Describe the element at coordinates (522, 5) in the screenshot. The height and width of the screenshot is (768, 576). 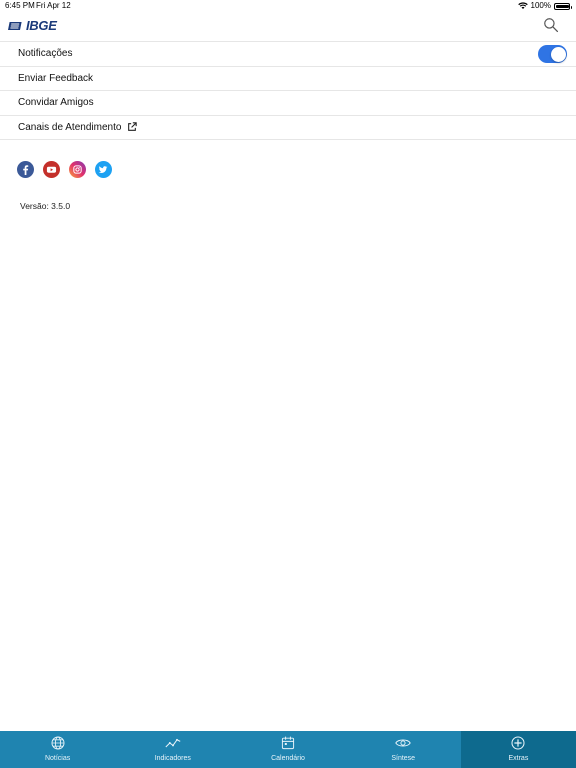
I see `wifi-icon` at that location.